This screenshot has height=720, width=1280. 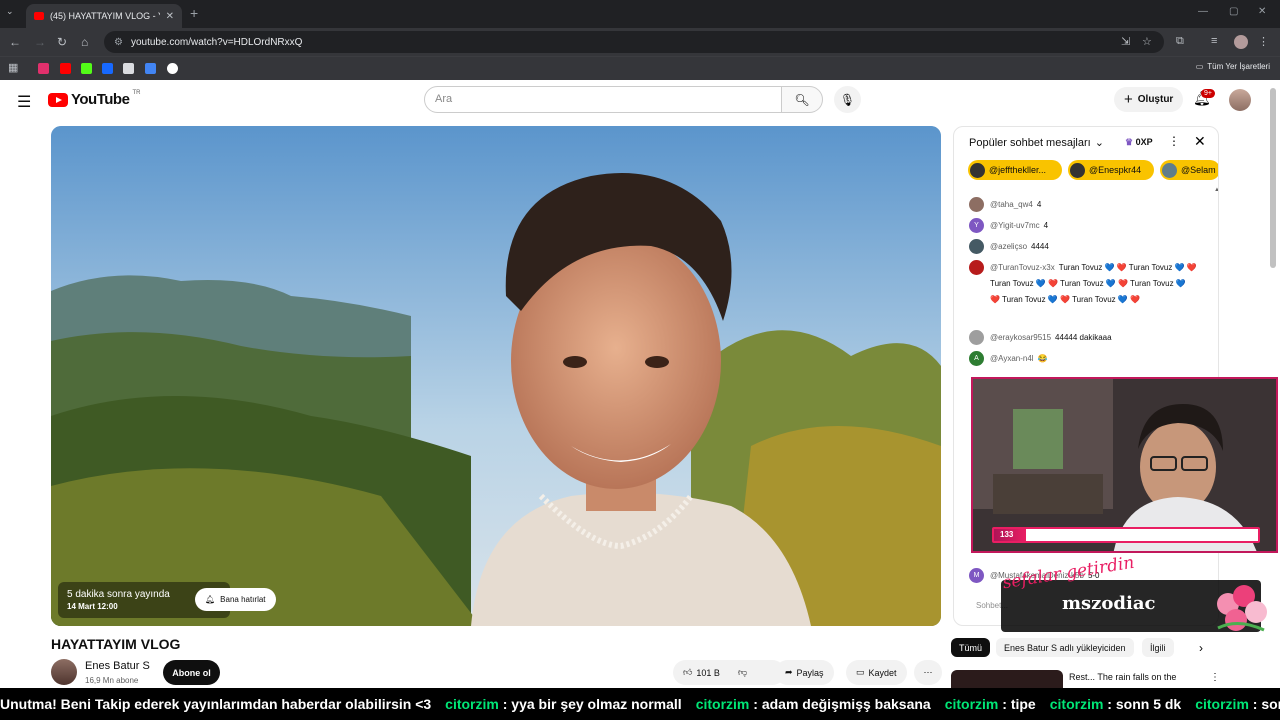 I want to click on new-tab-icon: +, so click(x=194, y=13).